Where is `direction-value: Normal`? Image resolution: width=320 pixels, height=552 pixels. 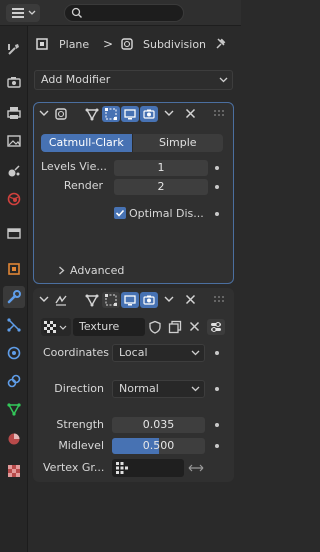
direction-value: Normal is located at coordinates (139, 388).